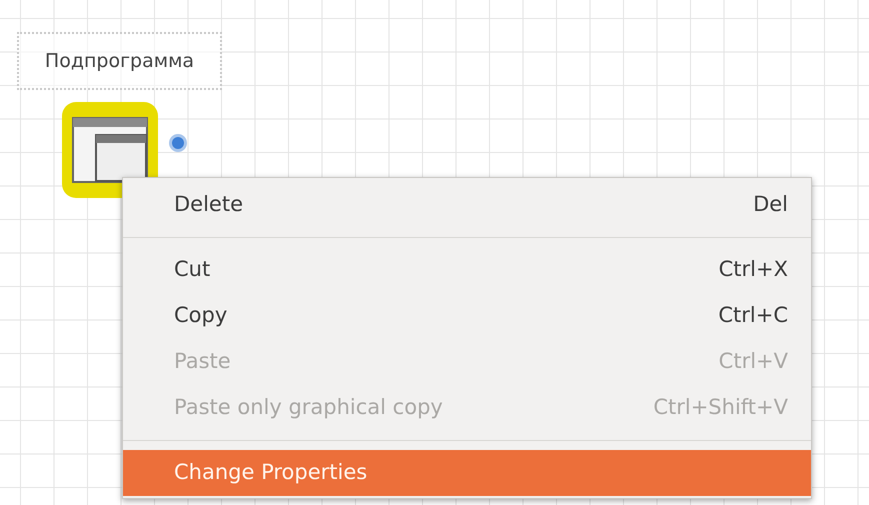 The width and height of the screenshot is (869, 505). What do you see at coordinates (467, 270) in the screenshot?
I see `menu-item: Cut Ctrl+X` at bounding box center [467, 270].